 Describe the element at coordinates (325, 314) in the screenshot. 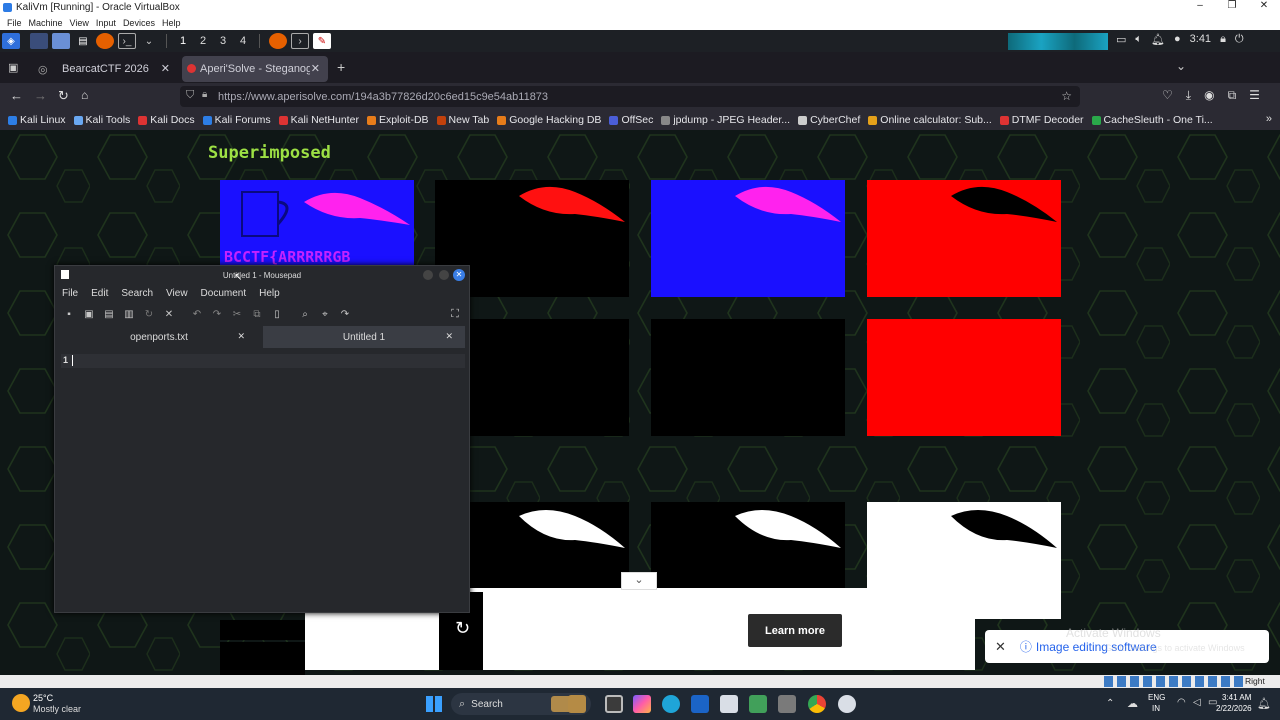

I see `find-replace-icon: ⌖` at that location.